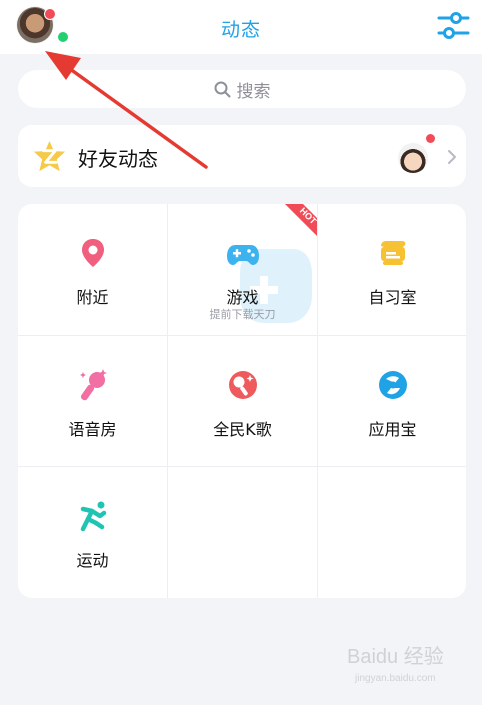 The width and height of the screenshot is (482, 705). Describe the element at coordinates (430, 138) in the screenshot. I see `friend-notification-dot` at that location.